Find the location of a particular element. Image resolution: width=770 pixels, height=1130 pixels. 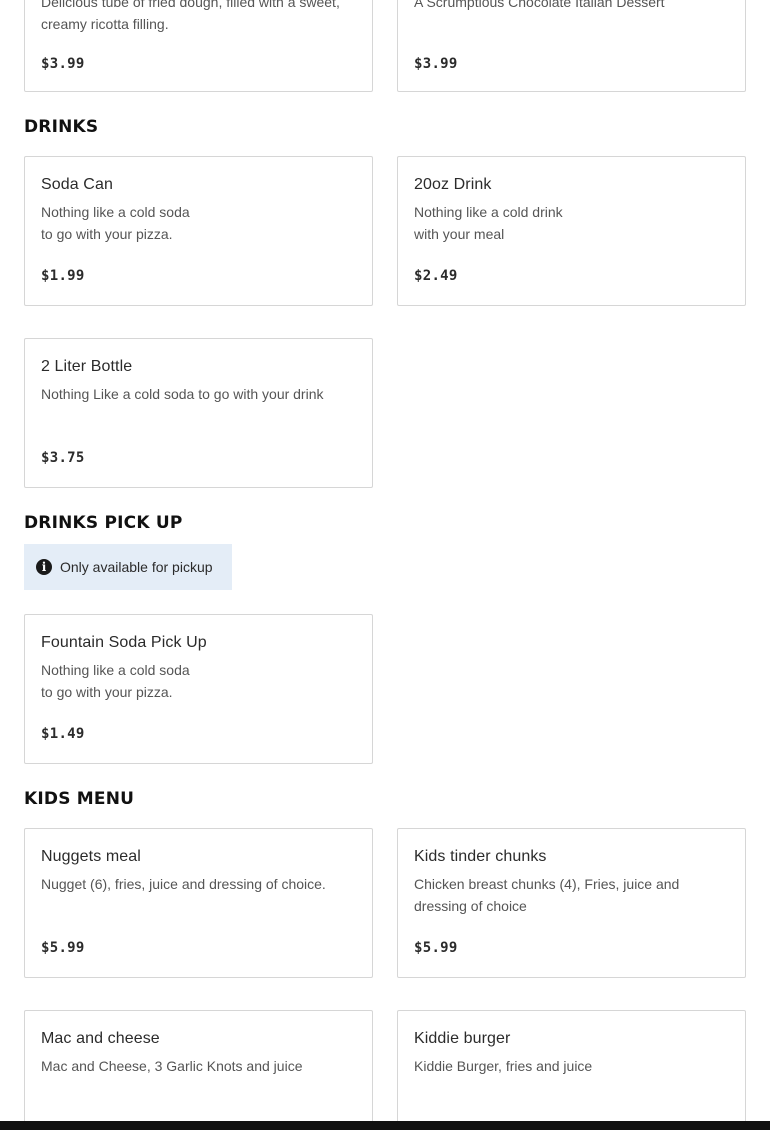

info-circle-icon: i is located at coordinates (44, 567).